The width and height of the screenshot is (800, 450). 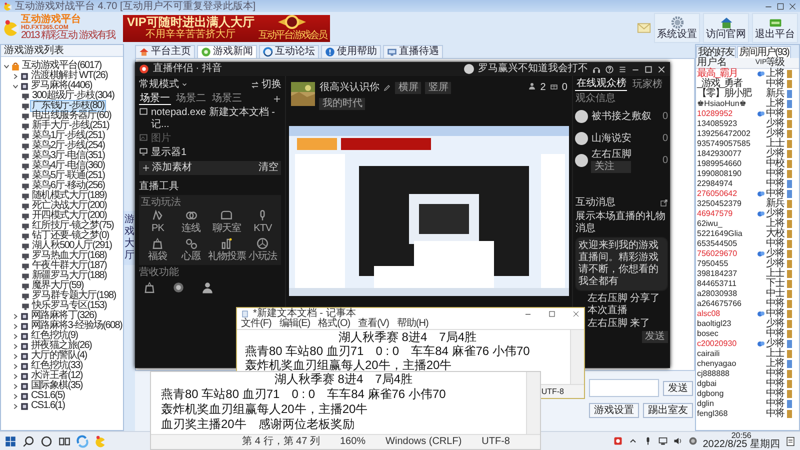 What do you see at coordinates (373, 324) in the screenshot?
I see `menu-item: 查看(V)` at bounding box center [373, 324].